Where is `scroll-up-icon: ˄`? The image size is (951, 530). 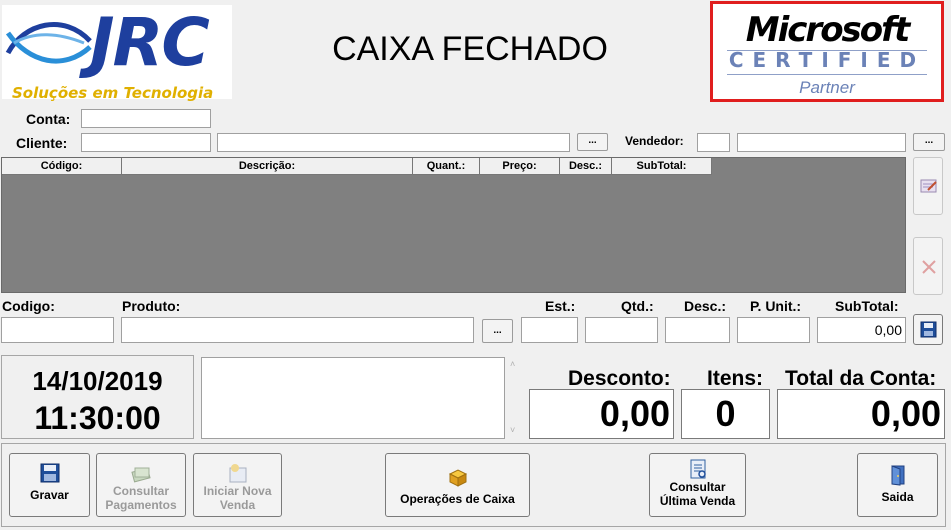
scroll-up-icon: ˄ is located at coordinates (512, 364).